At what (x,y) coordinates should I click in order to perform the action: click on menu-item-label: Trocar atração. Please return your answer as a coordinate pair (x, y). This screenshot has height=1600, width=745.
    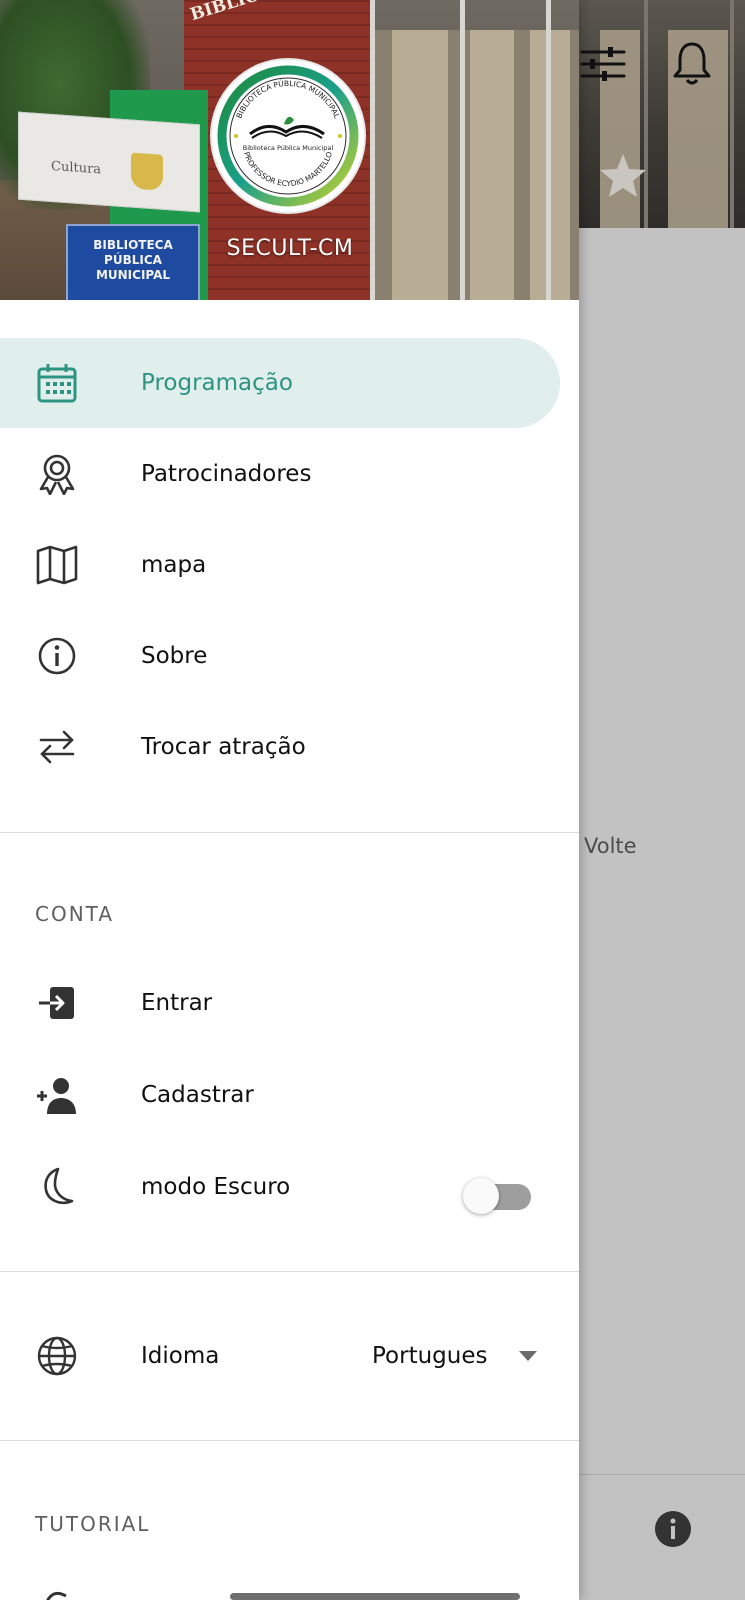
    Looking at the image, I should click on (223, 747).